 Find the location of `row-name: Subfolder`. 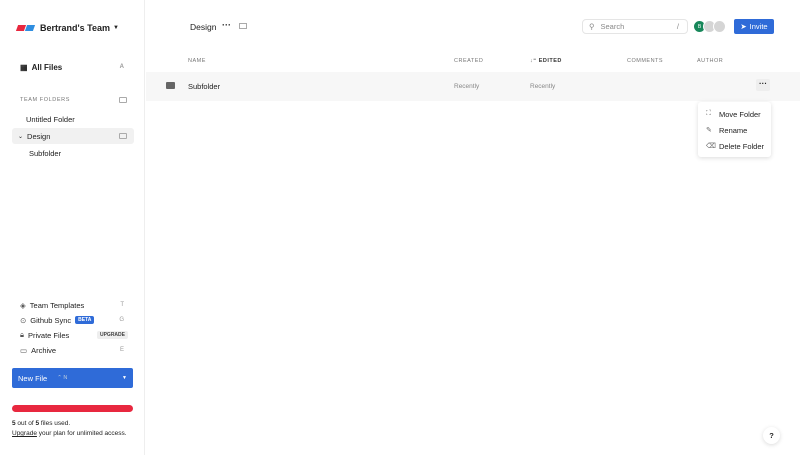

row-name: Subfolder is located at coordinates (204, 86).